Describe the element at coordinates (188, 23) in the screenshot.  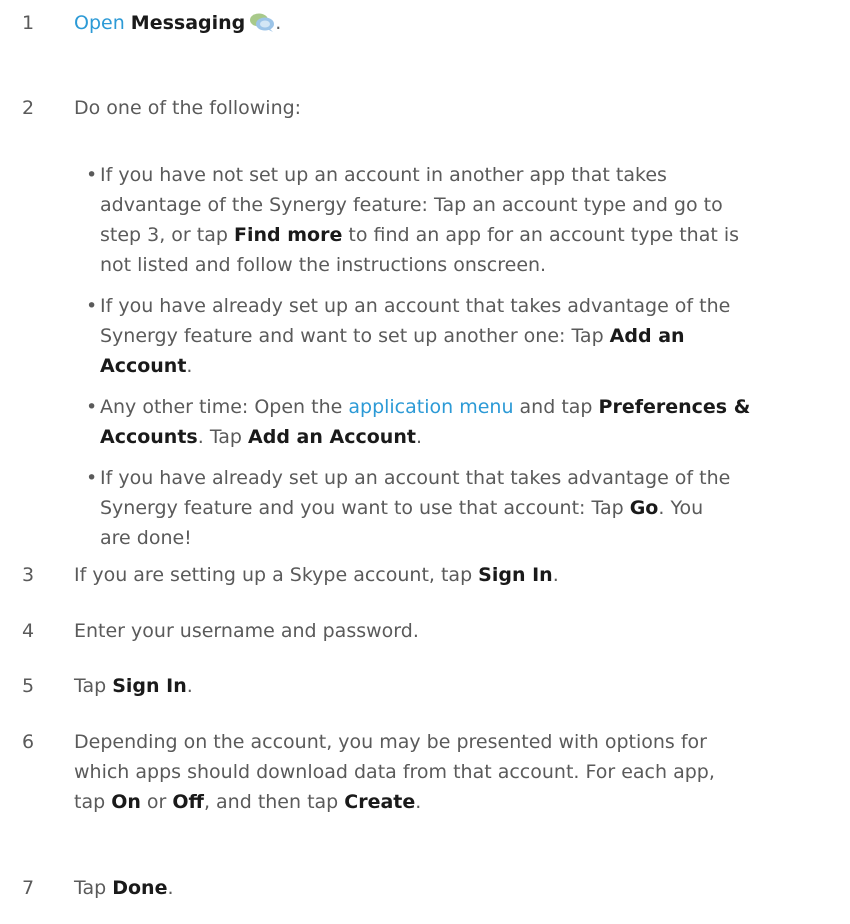
I see `messaging-label: Messaging` at that location.